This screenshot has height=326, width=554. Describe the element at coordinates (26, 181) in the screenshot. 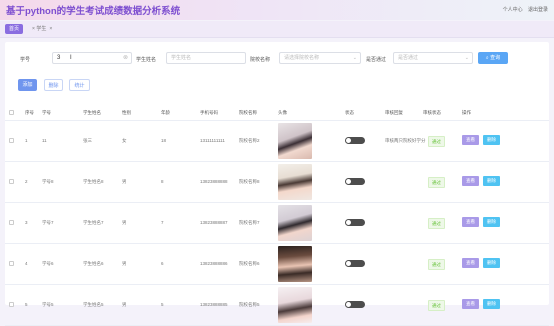

I see `cell-index: 2` at that location.